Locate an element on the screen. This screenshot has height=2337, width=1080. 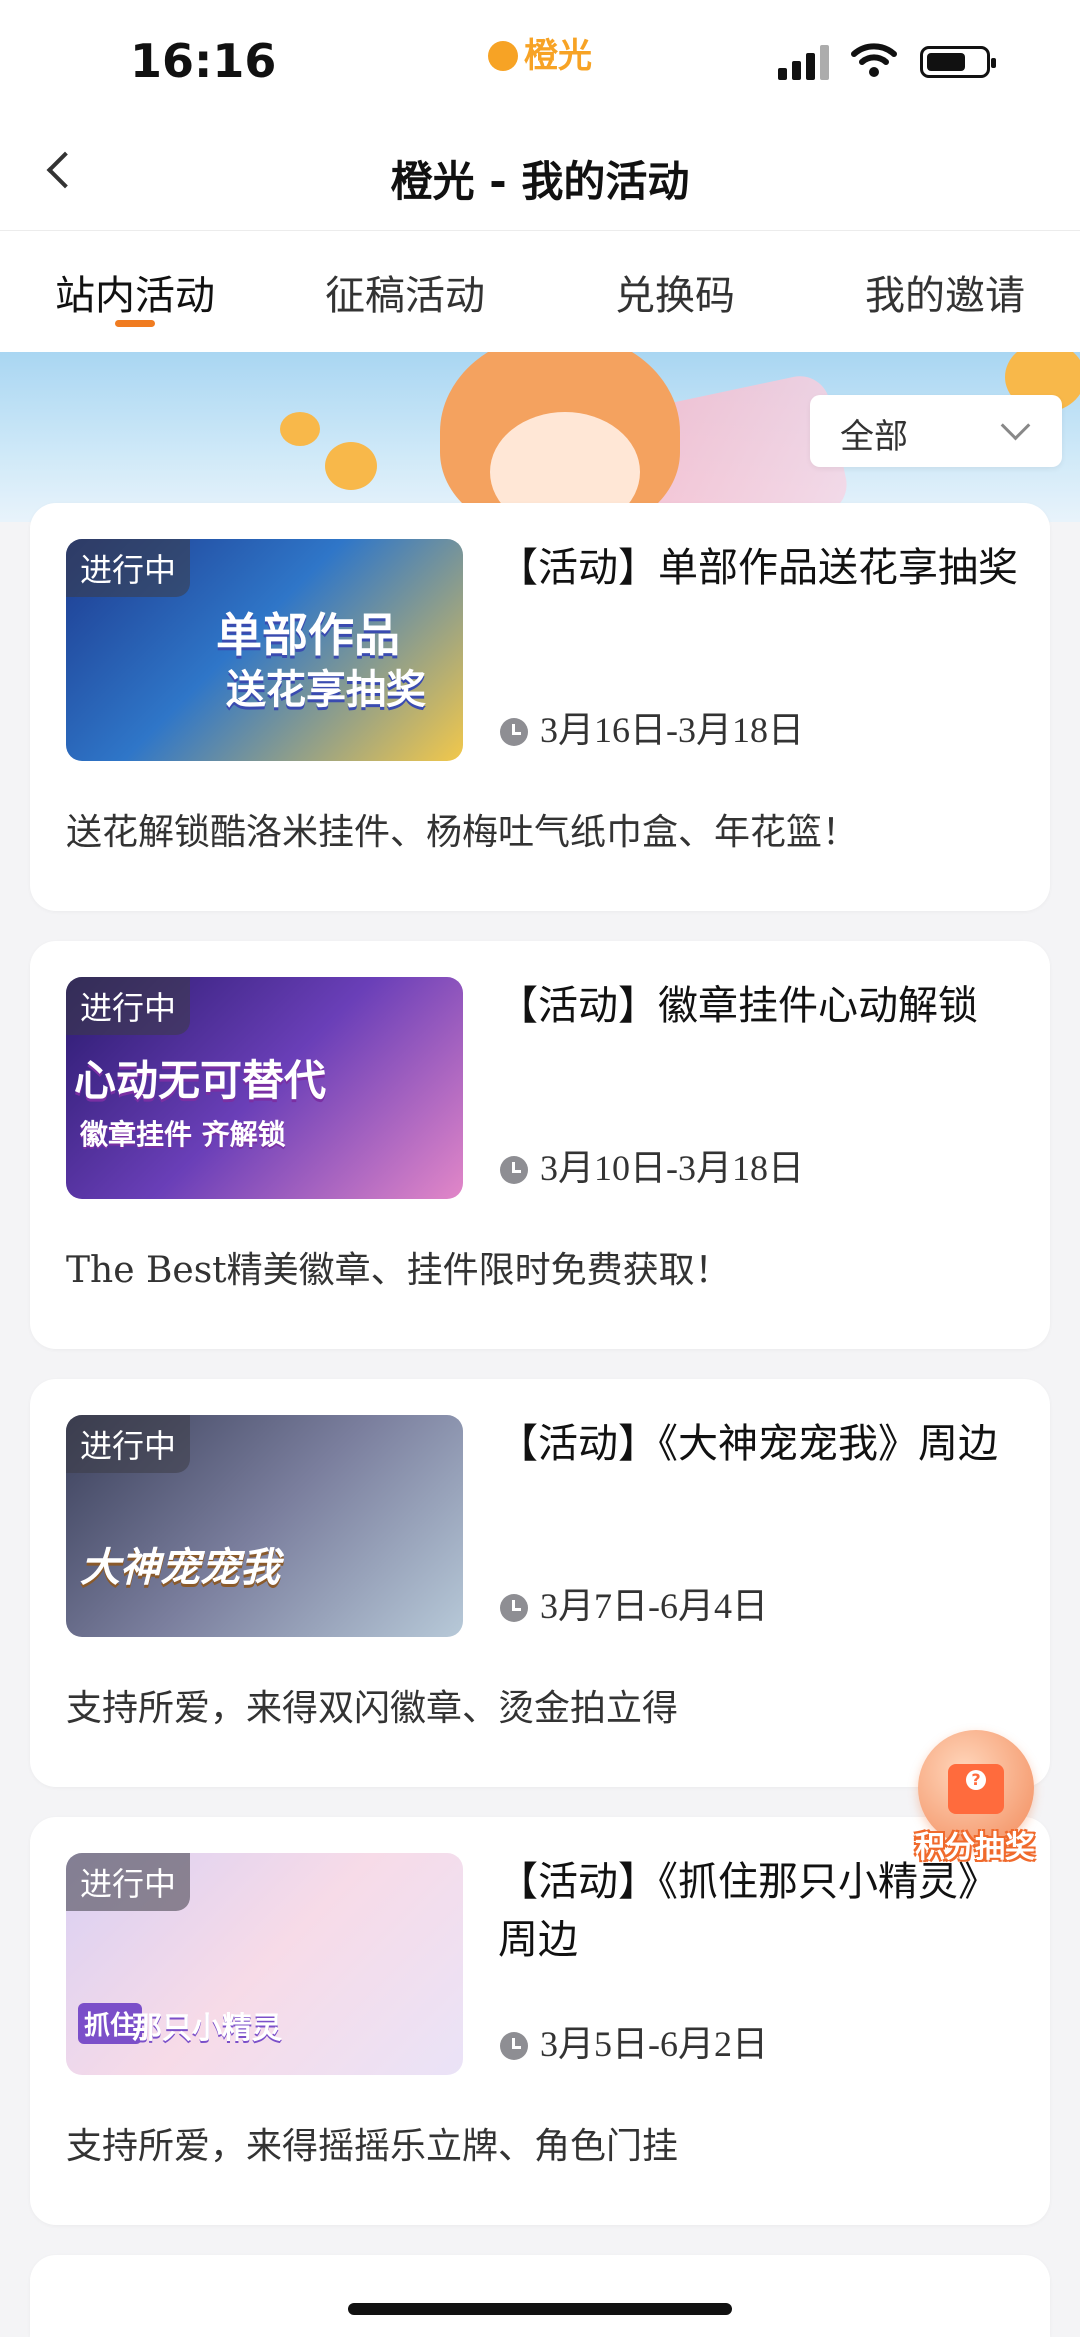
chevron-down-icon is located at coordinates (1015, 425).